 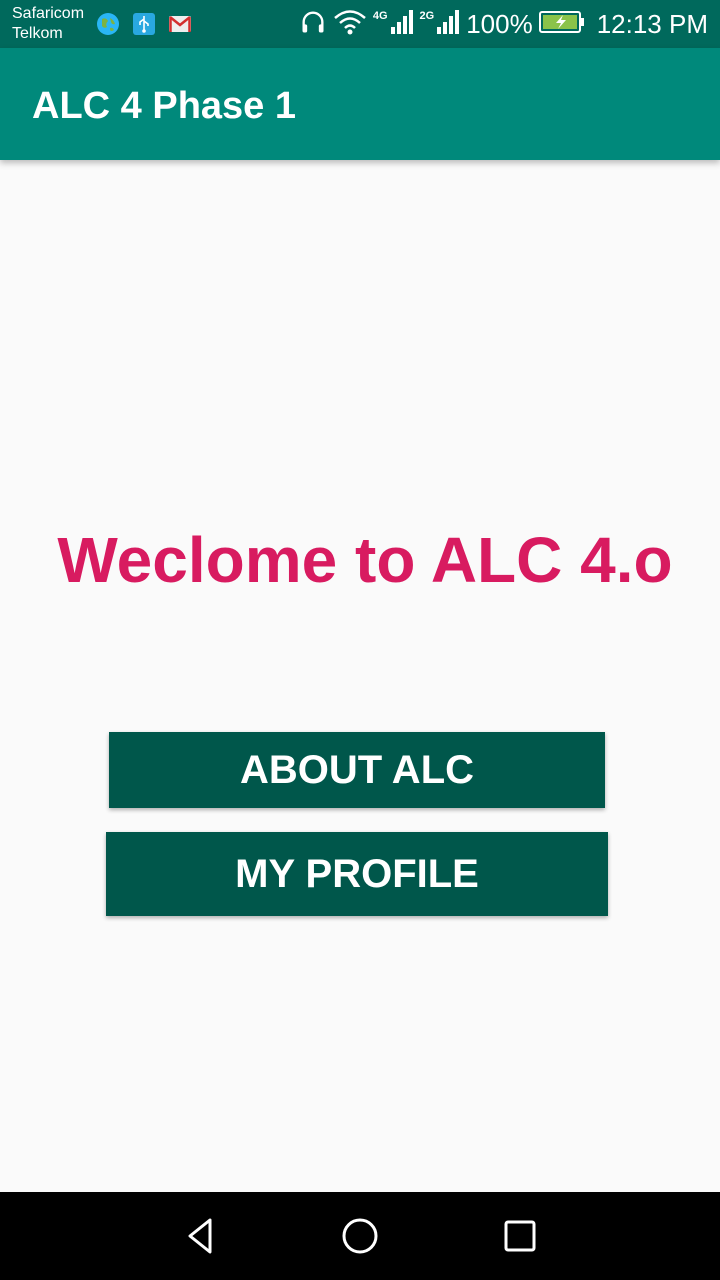 I want to click on home-icon, so click(x=360, y=1236).